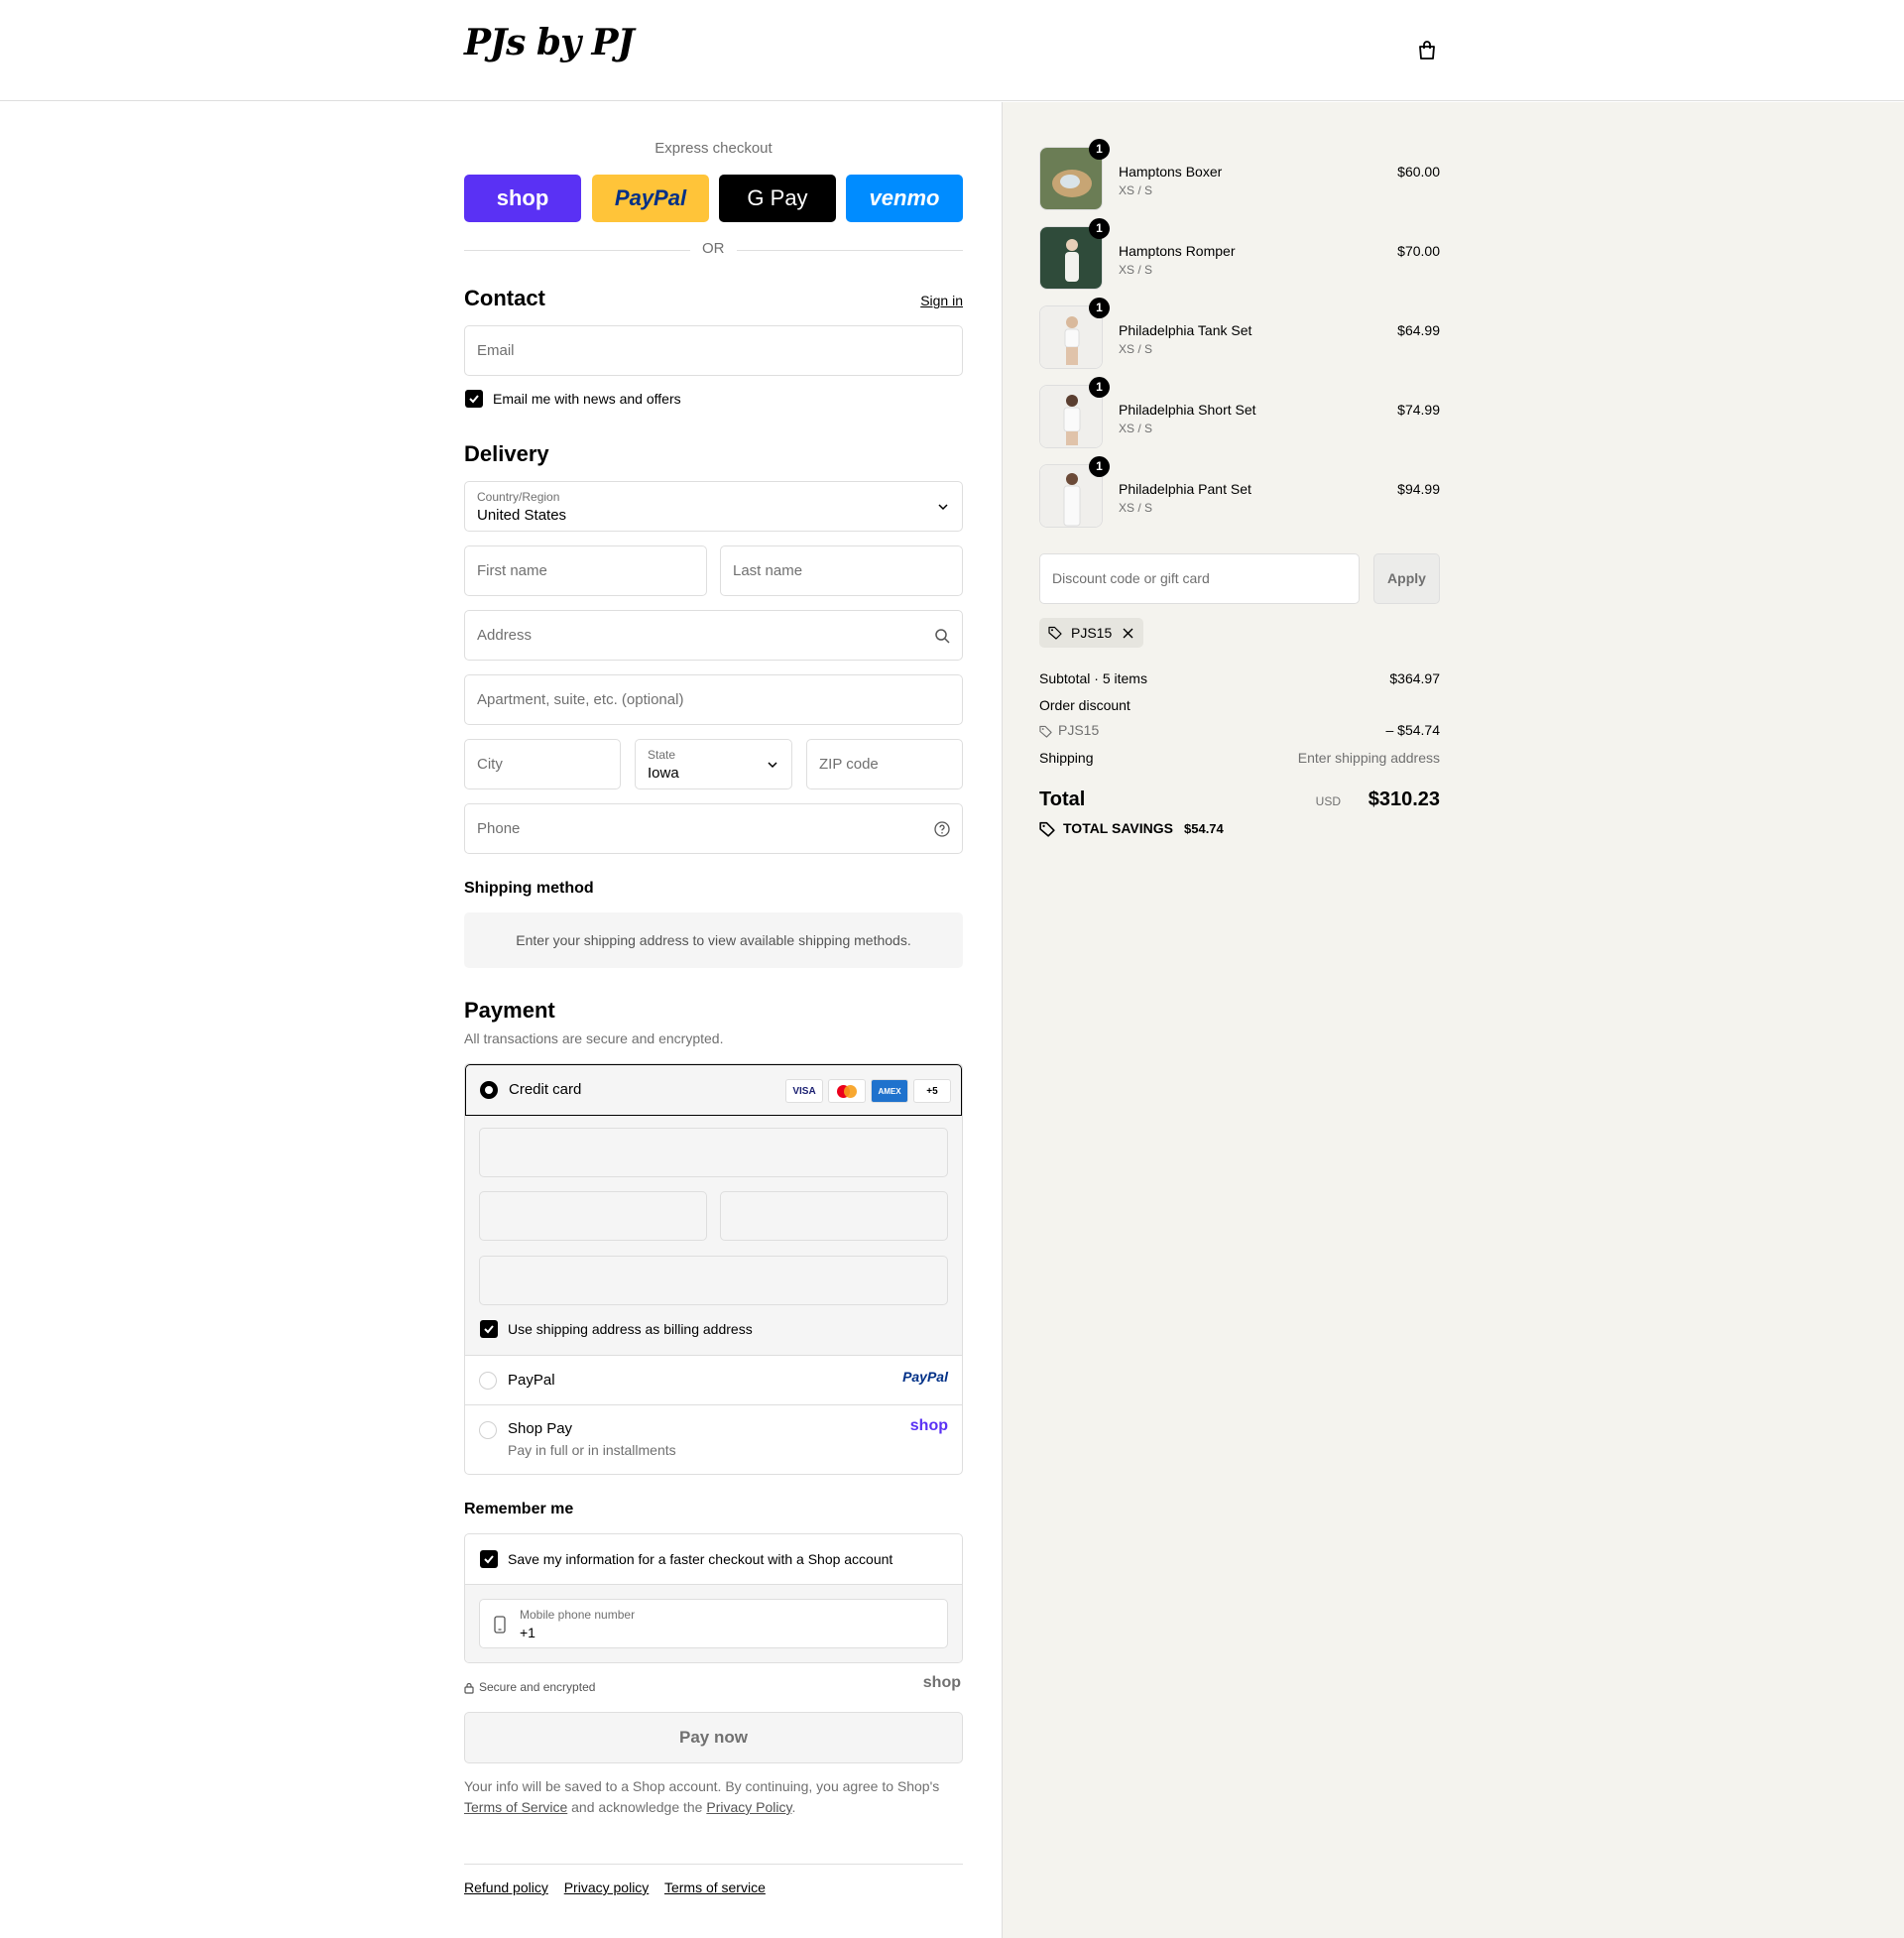  I want to click on or-label: OR, so click(713, 248).